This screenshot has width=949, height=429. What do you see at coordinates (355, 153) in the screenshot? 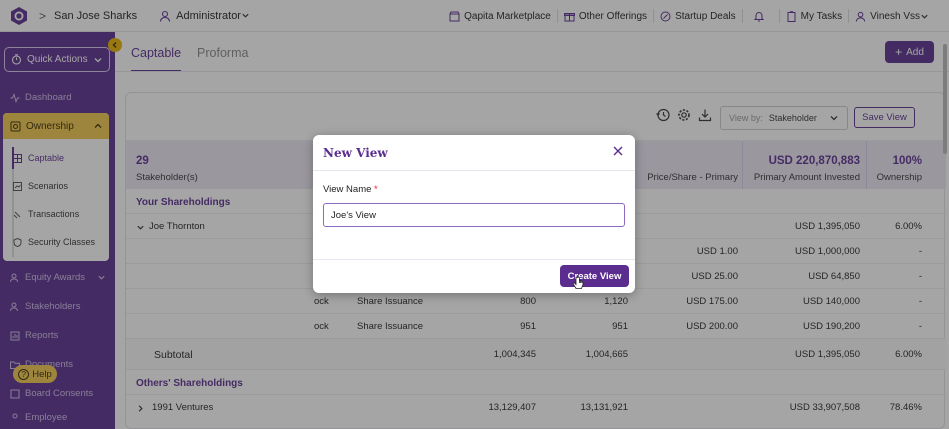
I see `dialog-title: New View` at bounding box center [355, 153].